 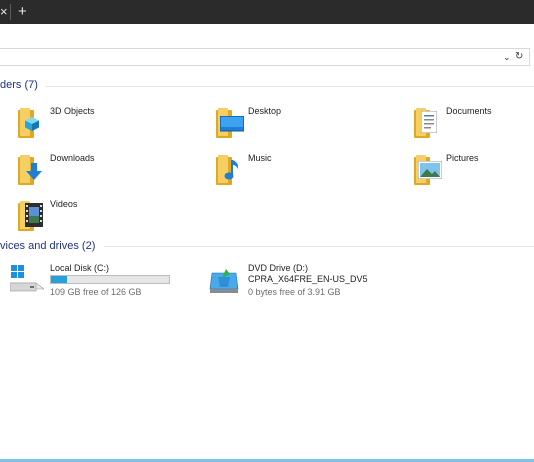 What do you see at coordinates (507, 57) in the screenshot?
I see `chevron-down-icon: ⌄` at bounding box center [507, 57].